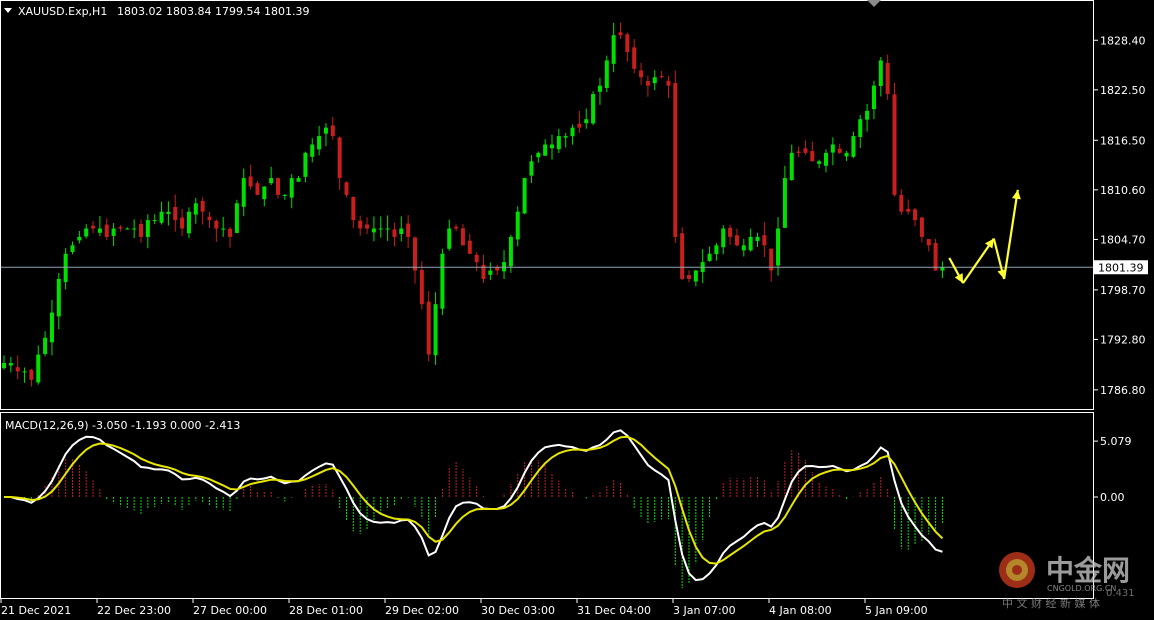  I want to click on x-tick-label: 21 Dec 2021, so click(36, 610).